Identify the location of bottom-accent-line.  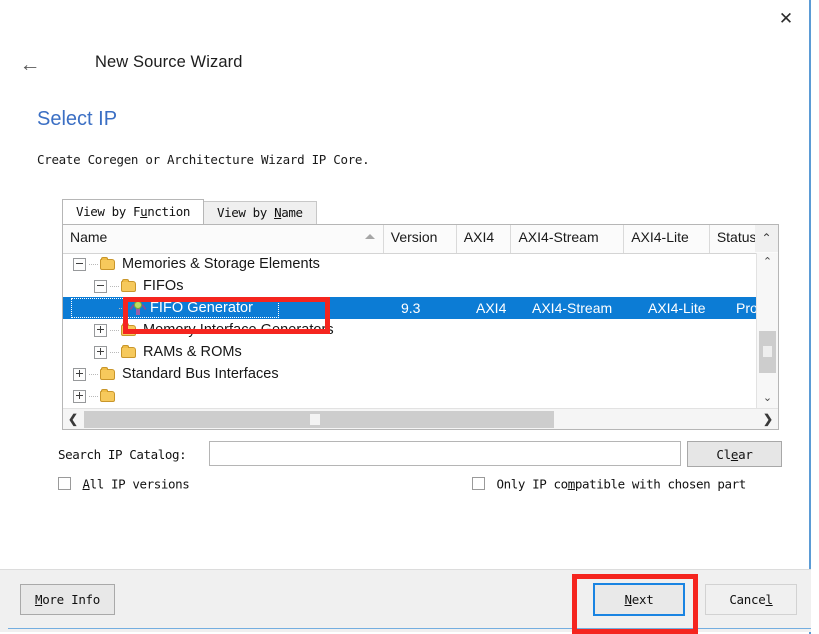
(409, 628).